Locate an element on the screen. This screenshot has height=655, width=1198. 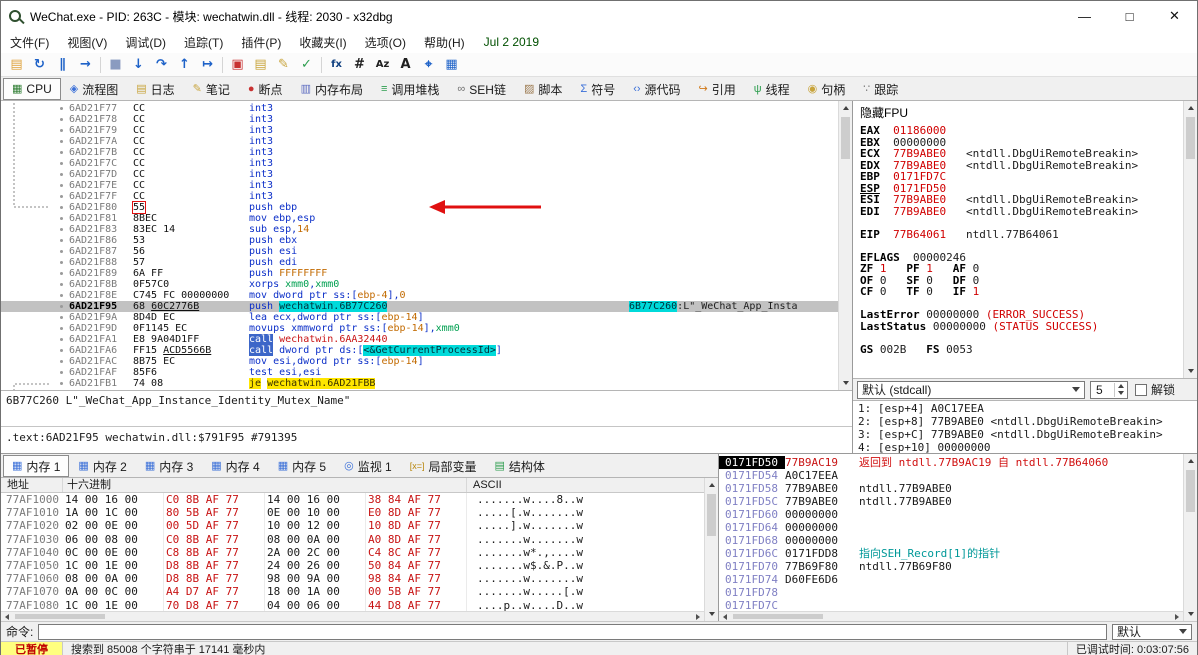
argument-row: 4: [esp+10] 00000000 is located at coordinates (1025, 447).